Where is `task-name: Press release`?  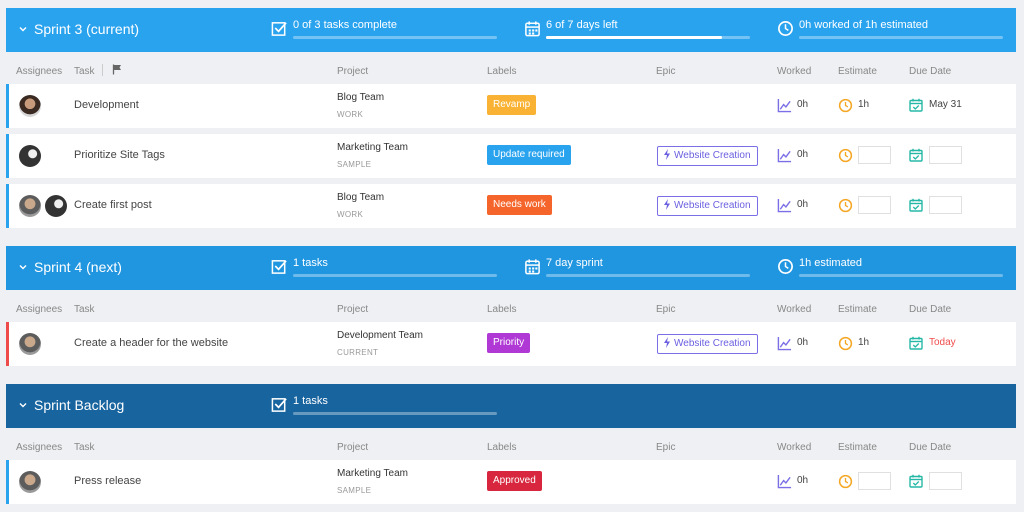
task-name: Press release is located at coordinates (107, 481).